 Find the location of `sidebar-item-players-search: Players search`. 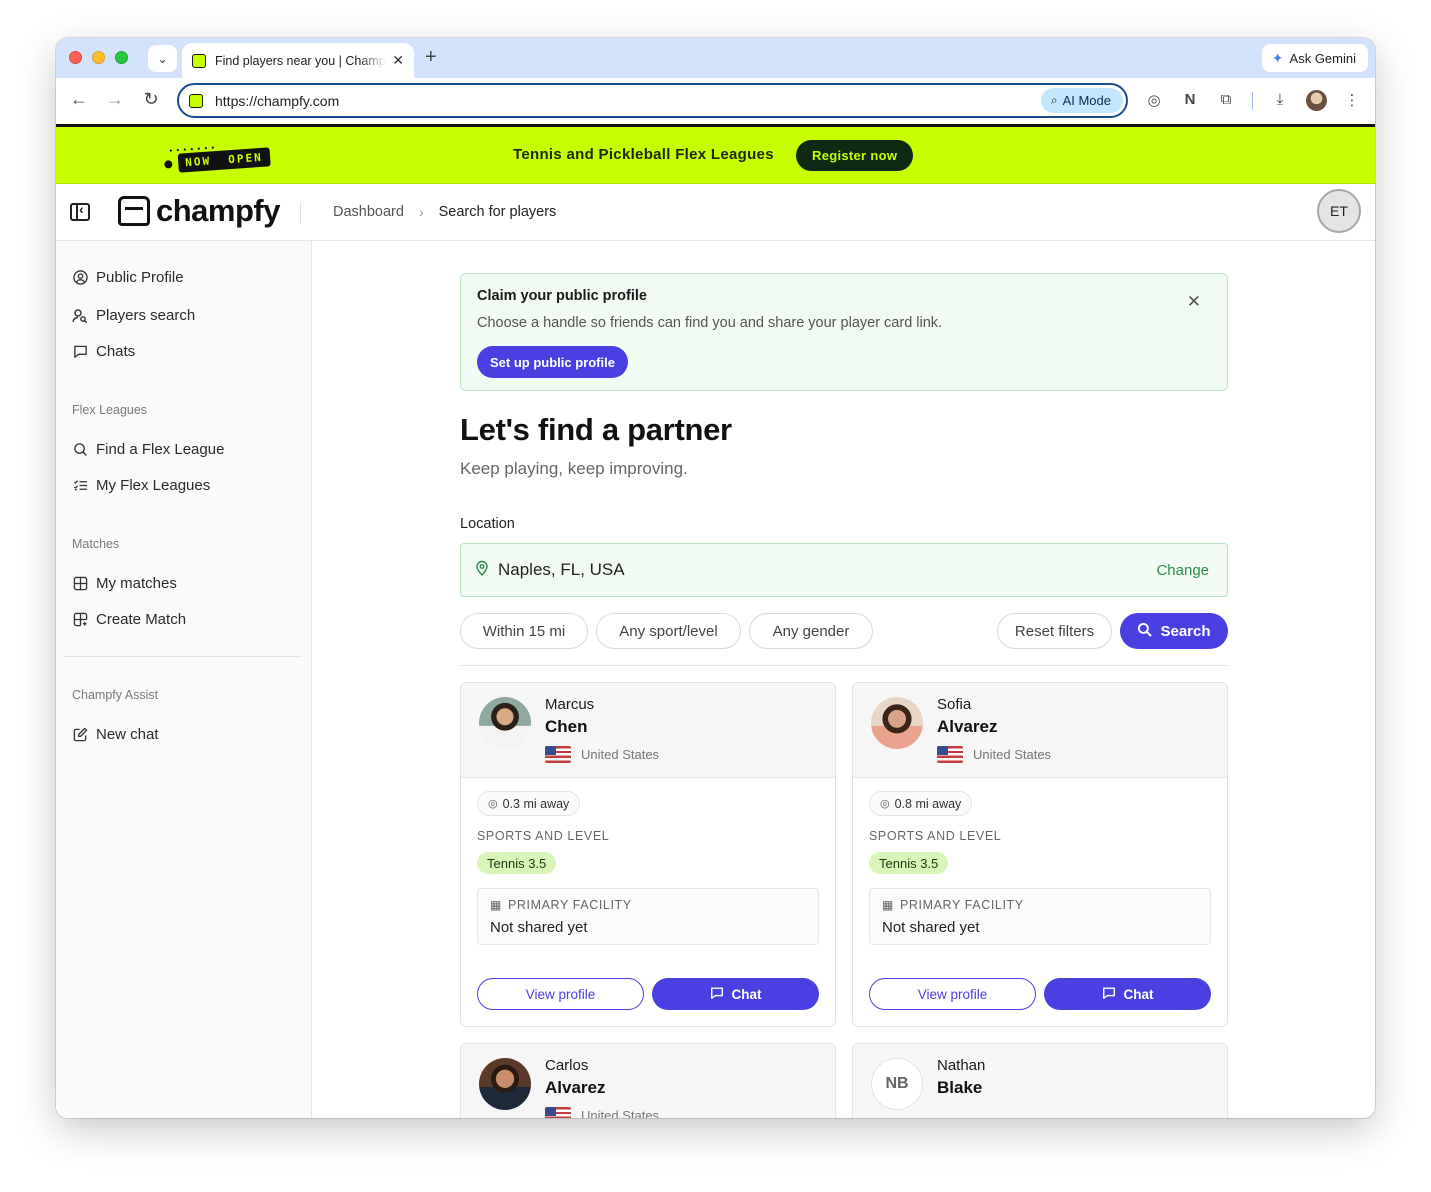

sidebar-item-players-search: Players search is located at coordinates (133, 315).